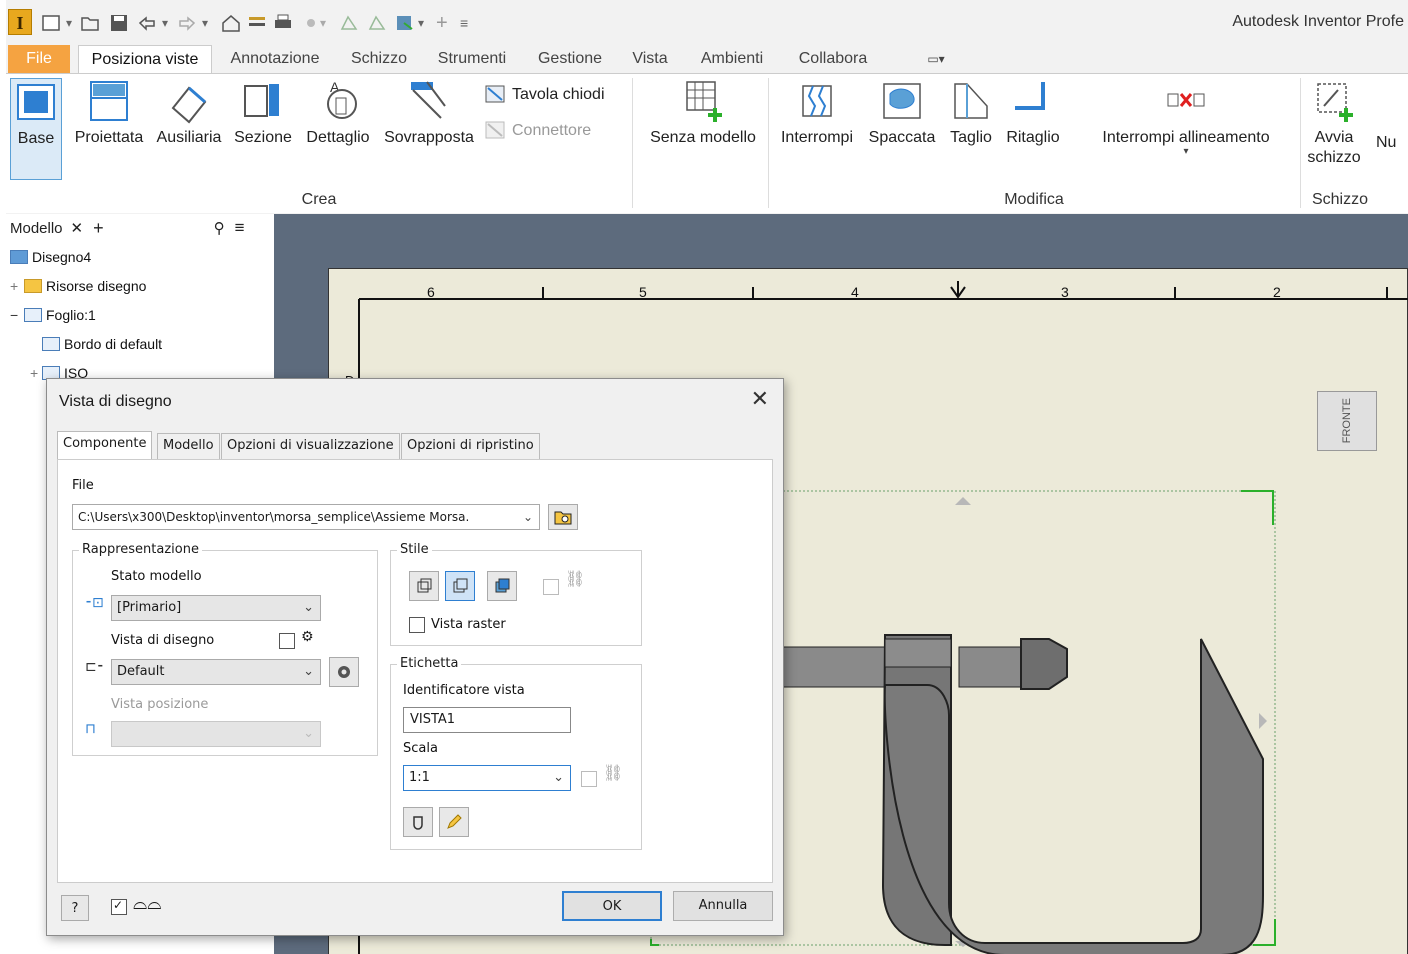  What do you see at coordinates (454, 822) in the screenshot?
I see `edit-label-pencil-icon` at bounding box center [454, 822].